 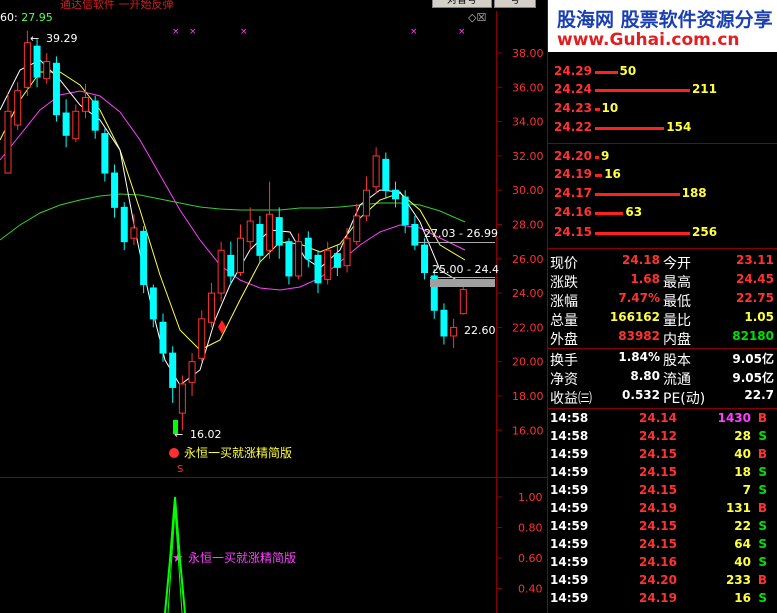 What do you see at coordinates (564, 321) in the screenshot?
I see `quote-zongliang-label: 总量` at bounding box center [564, 321].